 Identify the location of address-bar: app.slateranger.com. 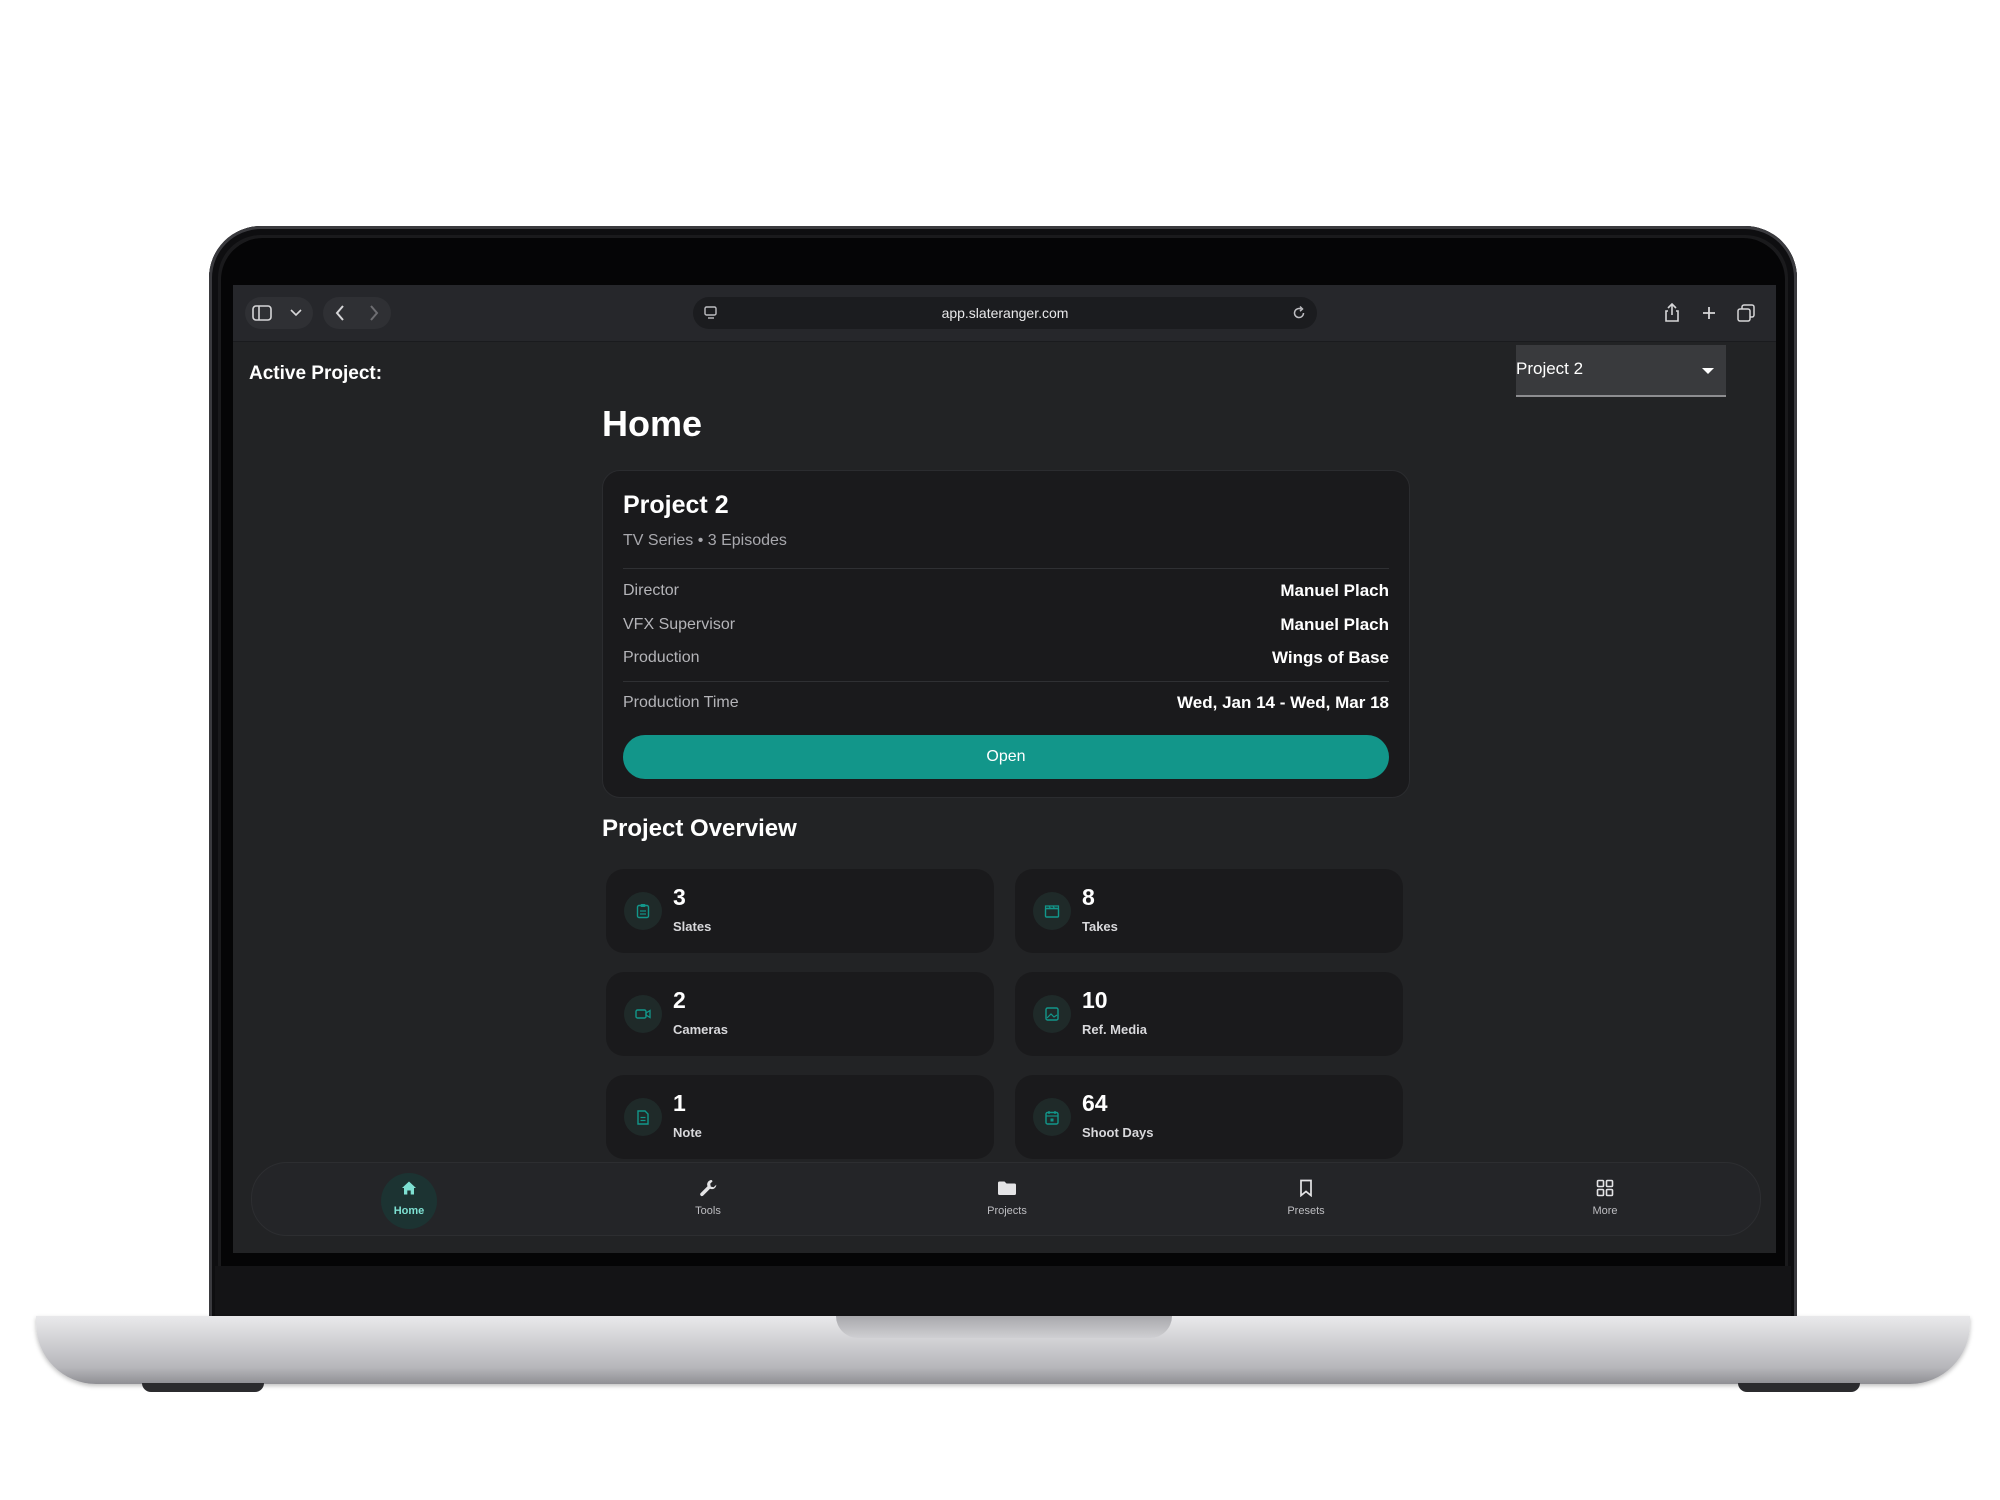
(1005, 313).